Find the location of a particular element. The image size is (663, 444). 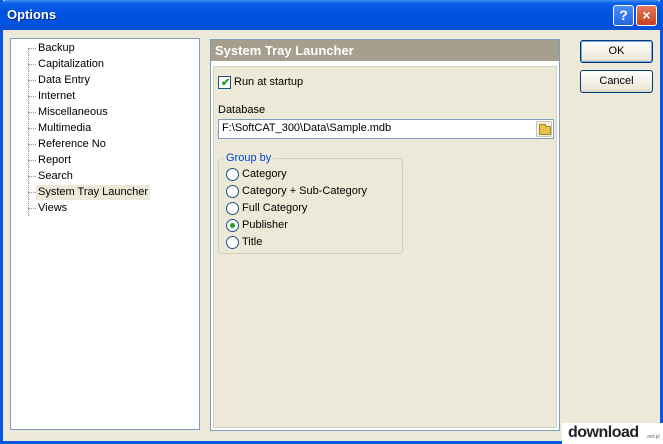

browse-database-button is located at coordinates (544, 129).